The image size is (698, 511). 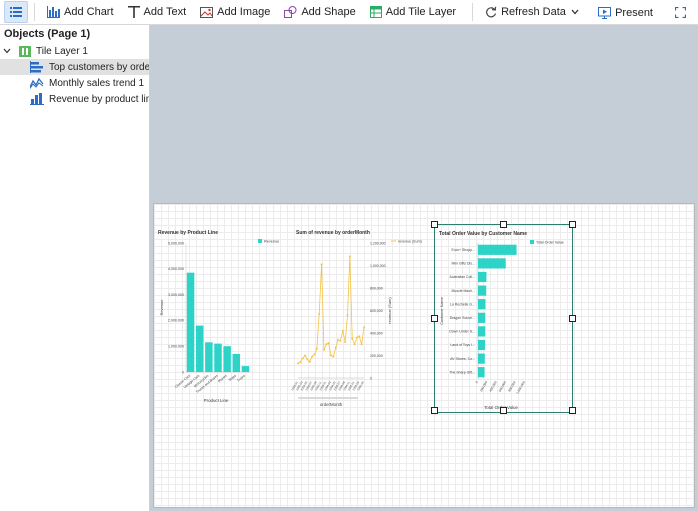 I want to click on add-chart-button: Add Chart, so click(x=80, y=12).